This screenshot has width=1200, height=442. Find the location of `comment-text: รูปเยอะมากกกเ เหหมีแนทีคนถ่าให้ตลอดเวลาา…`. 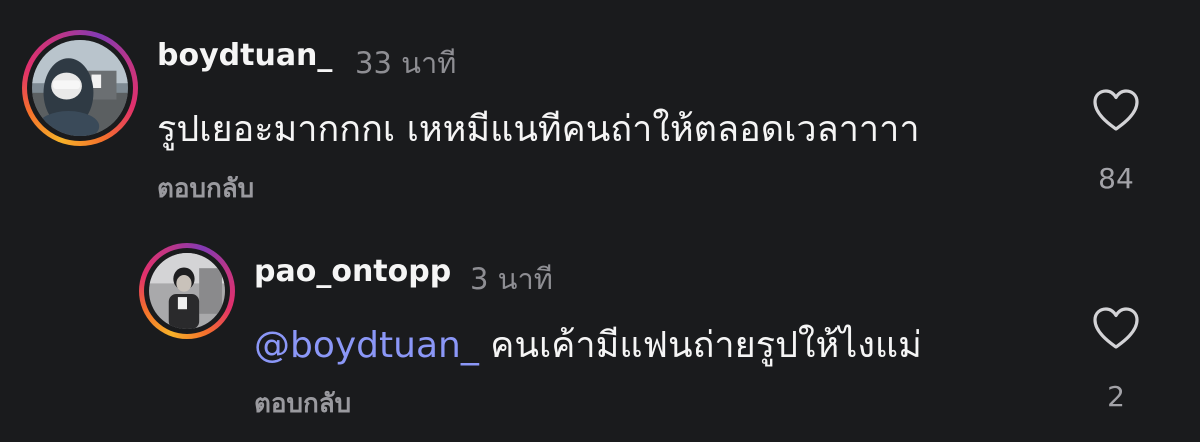

comment-text: รูปเยอะมากกกเ เหหมีแนทีคนถ่าให้ตลอดเวลาา… is located at coordinates (538, 129).